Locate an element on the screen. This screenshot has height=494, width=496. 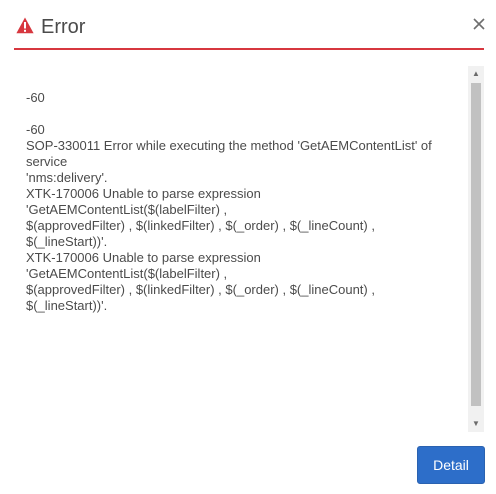
dialog-header: Error is located at coordinates (250, 25).